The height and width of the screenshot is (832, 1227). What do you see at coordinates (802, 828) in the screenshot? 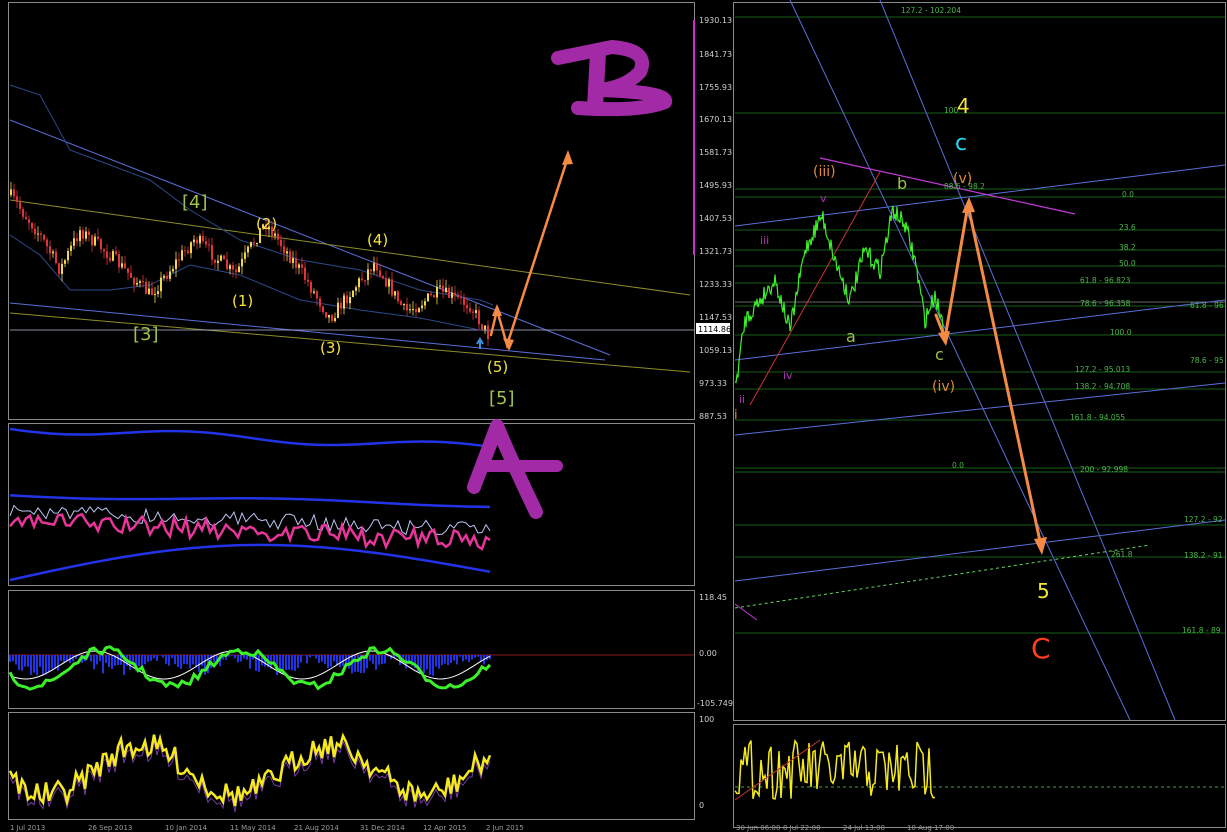
I see `date-tick: 8 Jul 22:00` at bounding box center [802, 828].